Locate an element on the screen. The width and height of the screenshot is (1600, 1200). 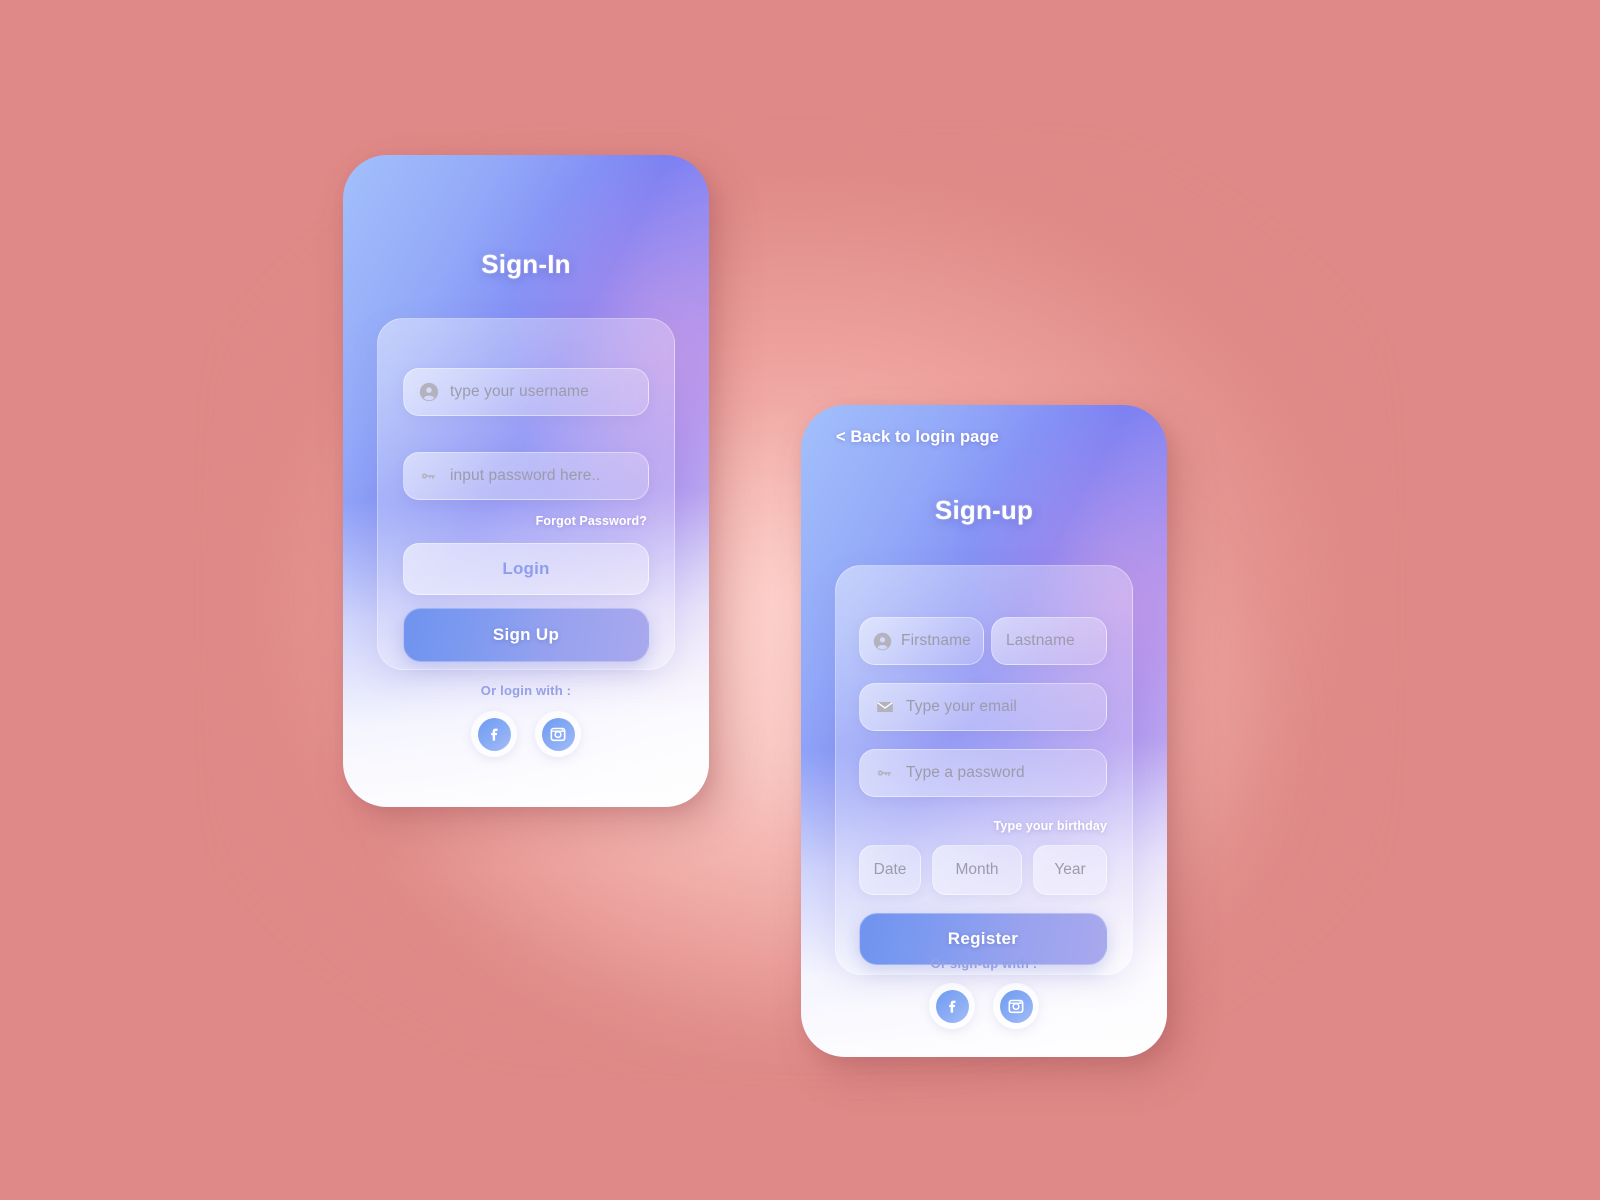
firstname-input: Firstname is located at coordinates (921, 641).